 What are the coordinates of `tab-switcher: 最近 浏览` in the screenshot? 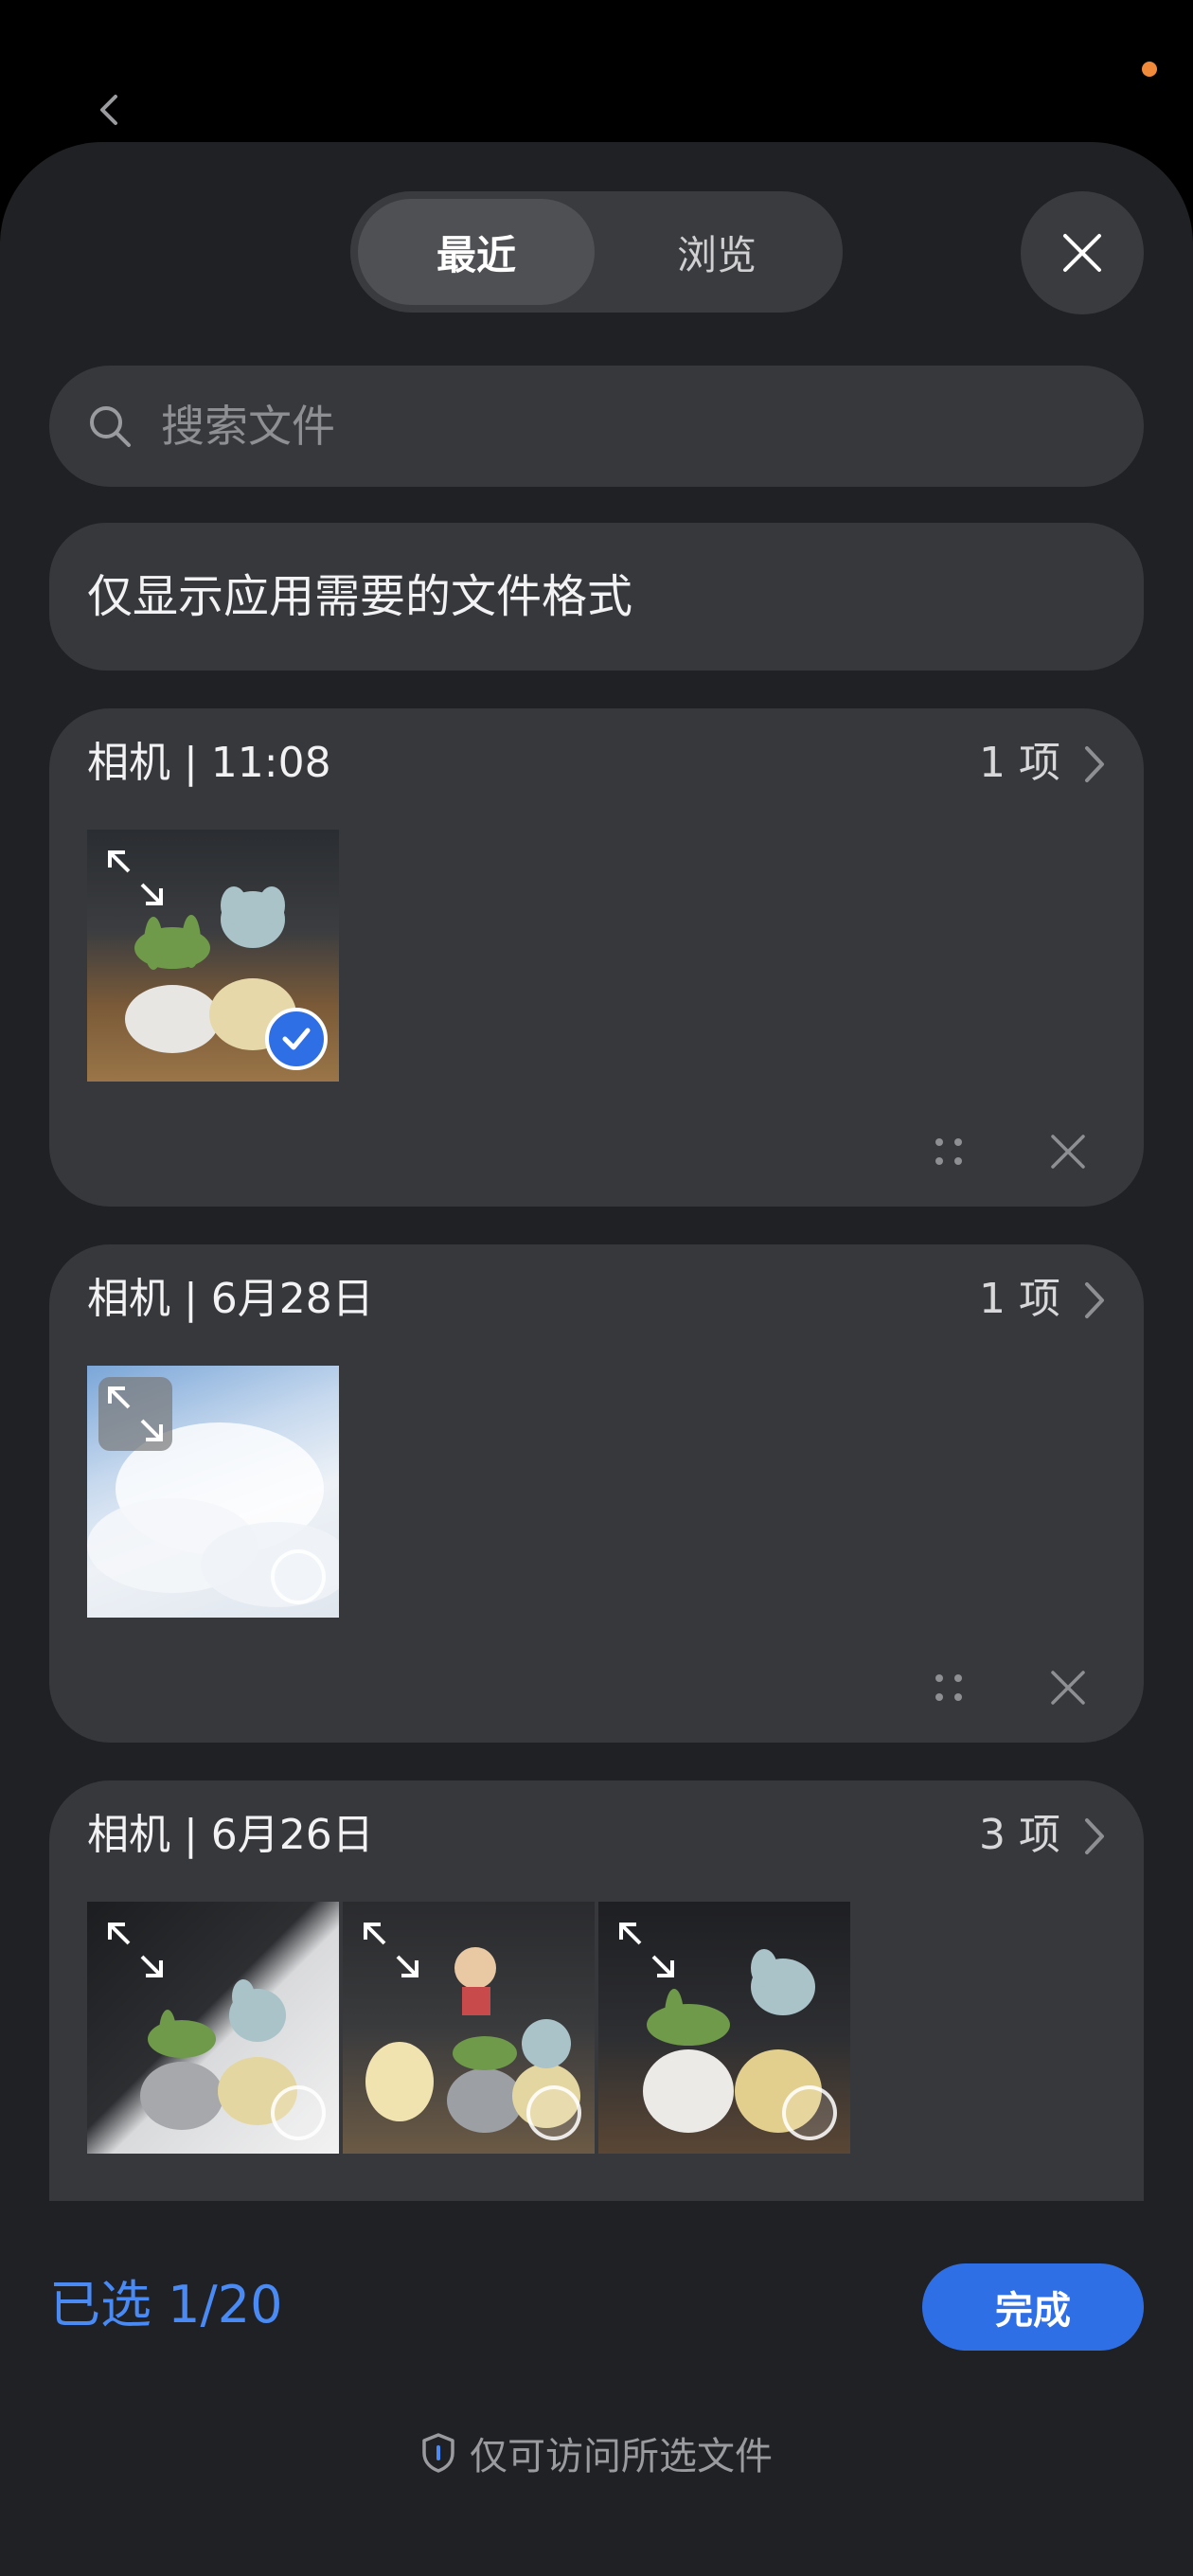 It's located at (596, 252).